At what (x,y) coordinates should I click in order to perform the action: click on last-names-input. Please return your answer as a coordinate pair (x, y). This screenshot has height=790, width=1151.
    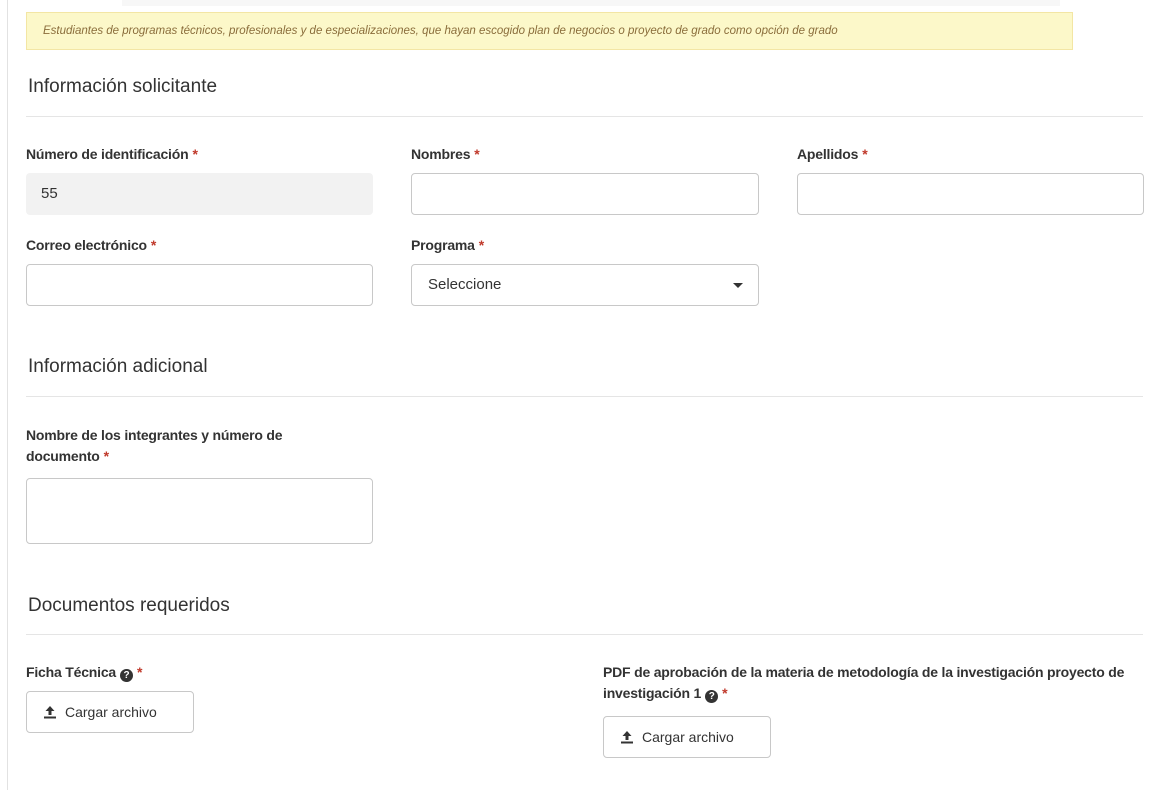
    Looking at the image, I should click on (970, 194).